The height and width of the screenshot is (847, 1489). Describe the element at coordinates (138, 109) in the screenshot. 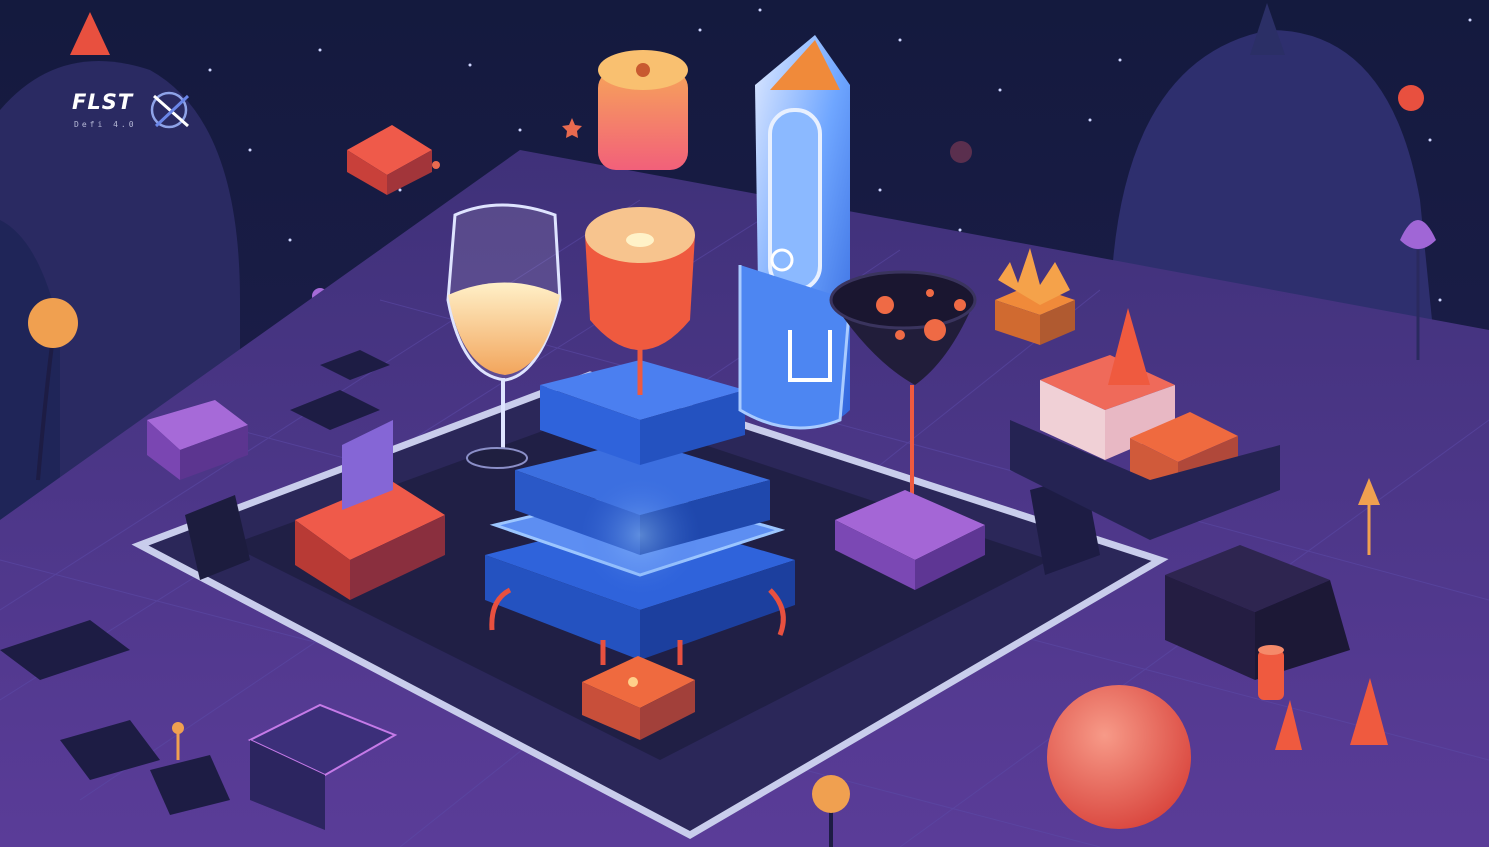

I see `brand-logo: FLST Defi 4.0` at that location.